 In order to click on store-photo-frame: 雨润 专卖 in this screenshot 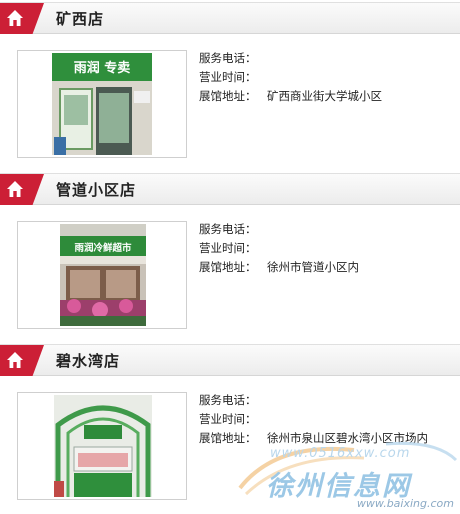, I will do `click(102, 104)`.